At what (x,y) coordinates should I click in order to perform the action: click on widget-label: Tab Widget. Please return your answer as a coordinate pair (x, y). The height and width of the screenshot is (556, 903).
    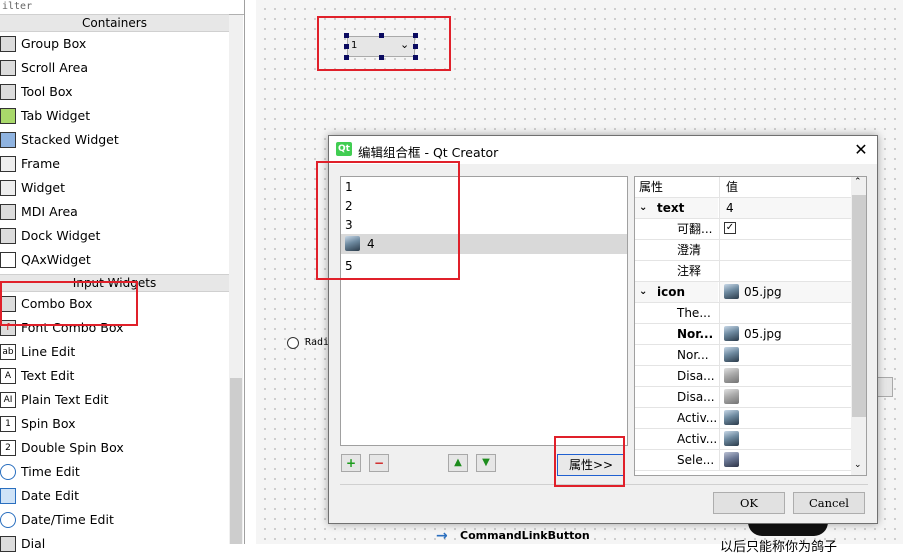
    Looking at the image, I should click on (56, 115).